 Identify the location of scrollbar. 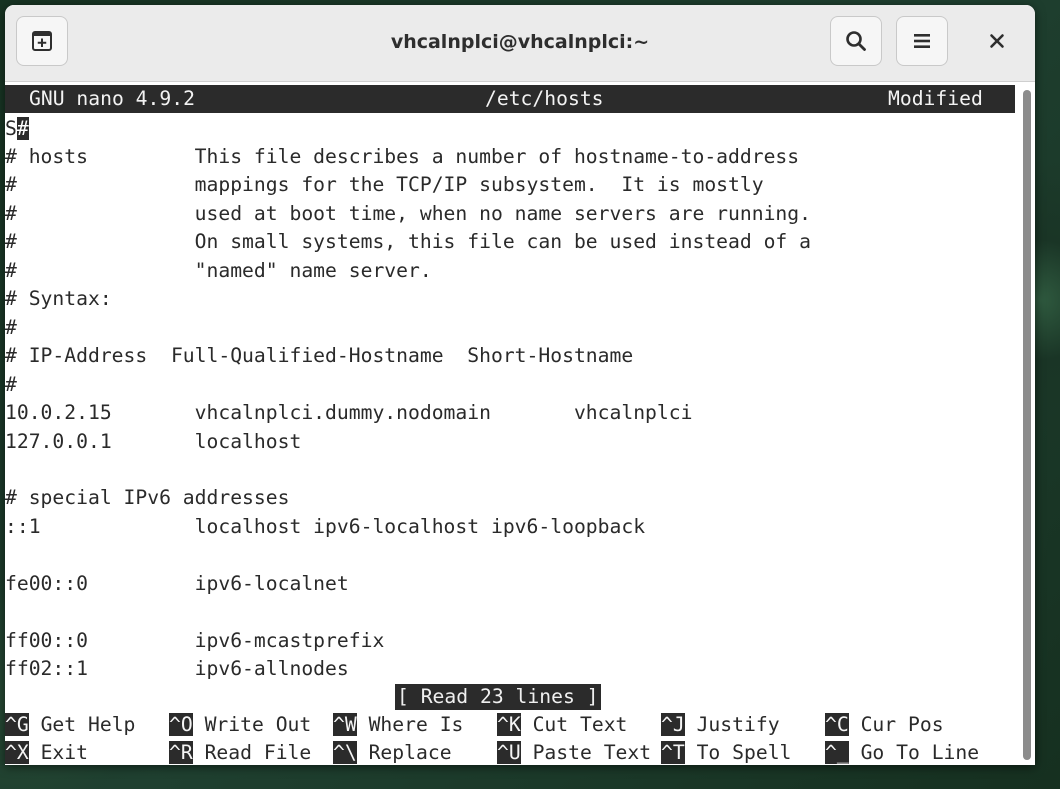
(1027, 424).